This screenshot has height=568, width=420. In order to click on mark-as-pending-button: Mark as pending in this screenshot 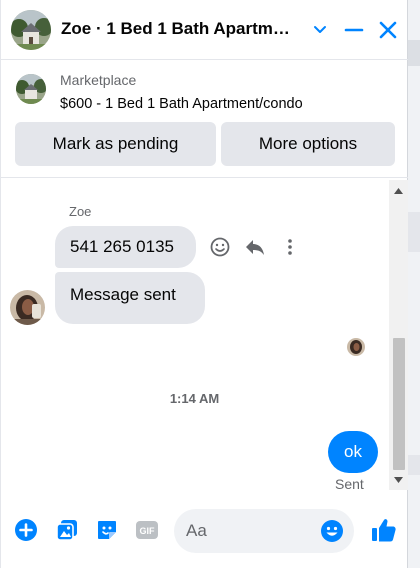, I will do `click(115, 144)`.